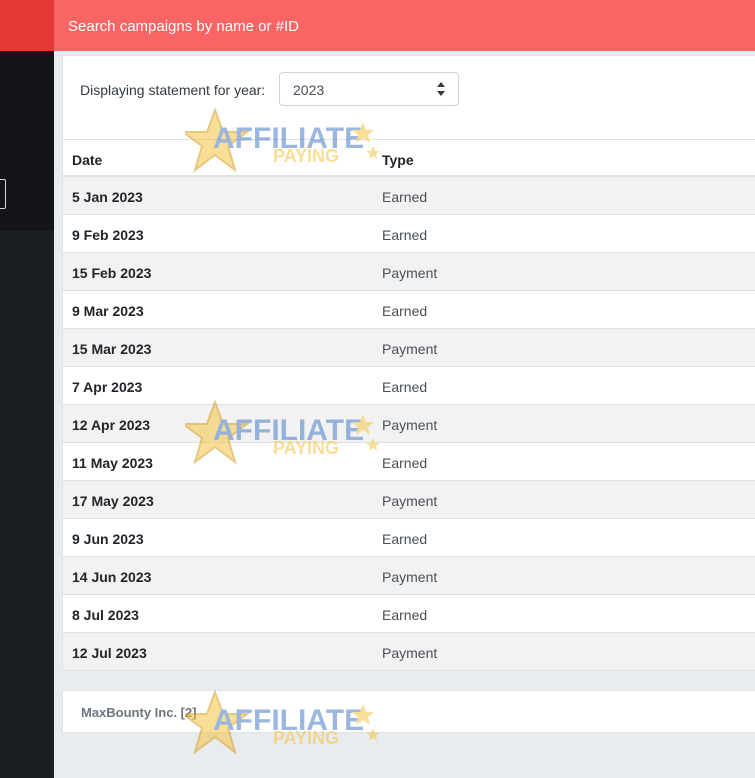  I want to click on row-date: 9 Mar 2023, so click(108, 311).